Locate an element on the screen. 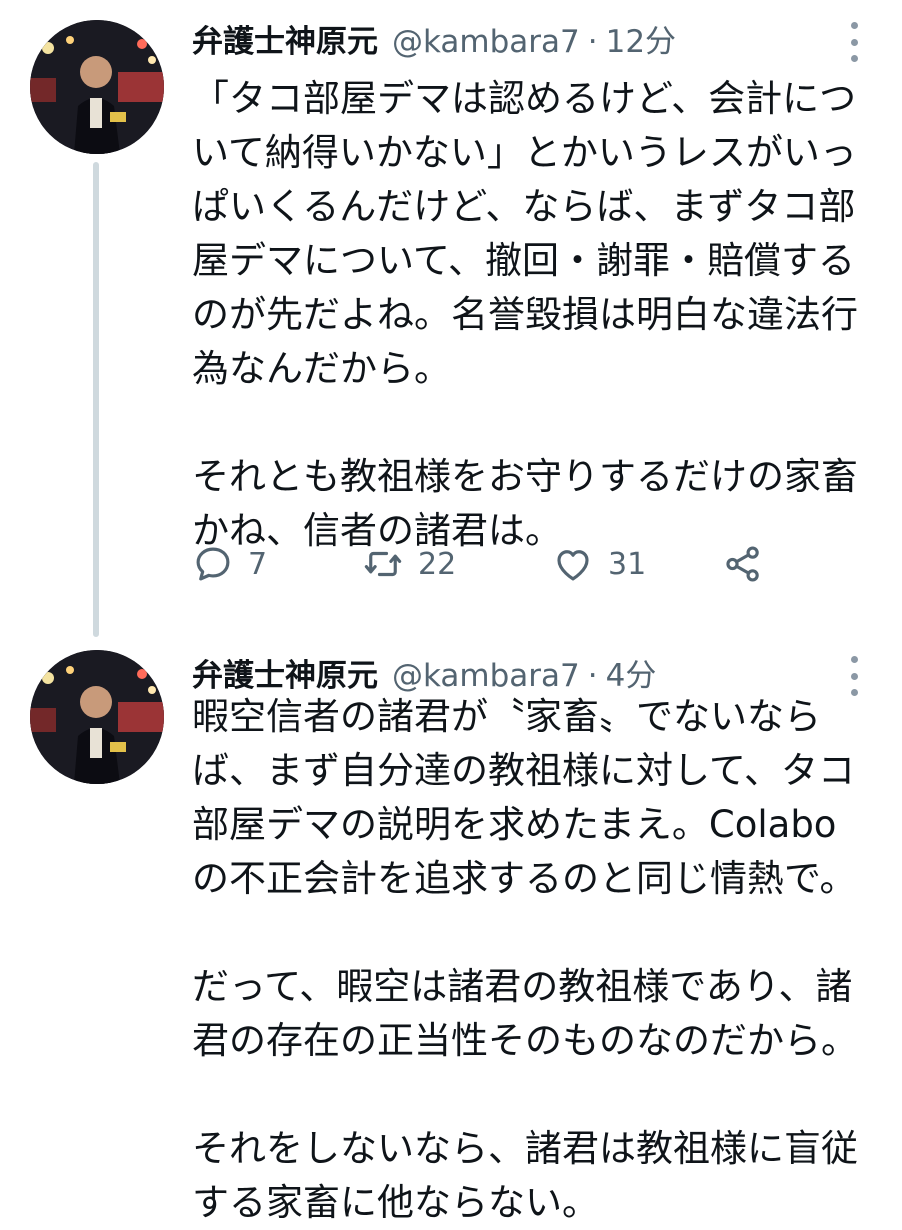  share-icon is located at coordinates (742, 564).